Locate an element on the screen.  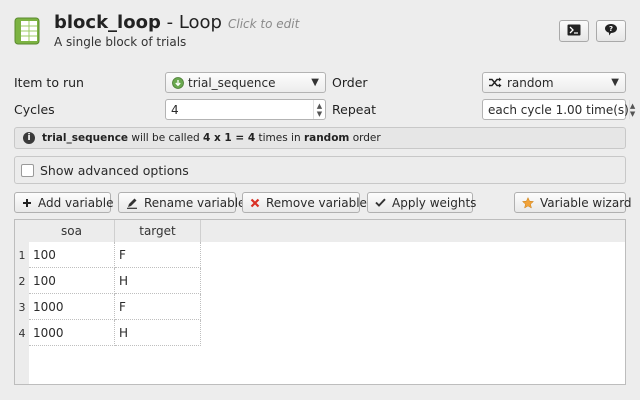
item-to-run-combo: trial_sequence ▼ is located at coordinates (245, 82).